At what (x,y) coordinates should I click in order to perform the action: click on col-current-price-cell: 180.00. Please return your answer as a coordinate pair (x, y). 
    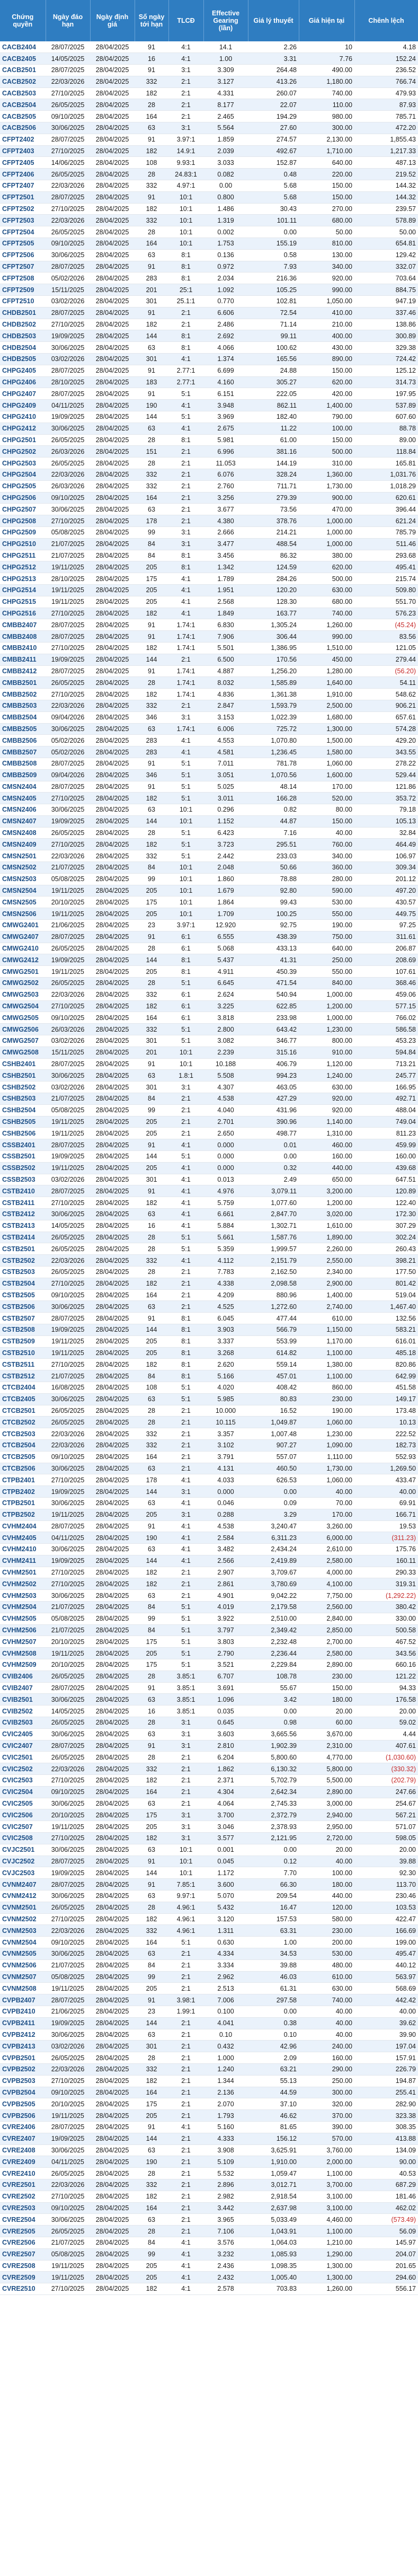
    Looking at the image, I should click on (326, 1884).